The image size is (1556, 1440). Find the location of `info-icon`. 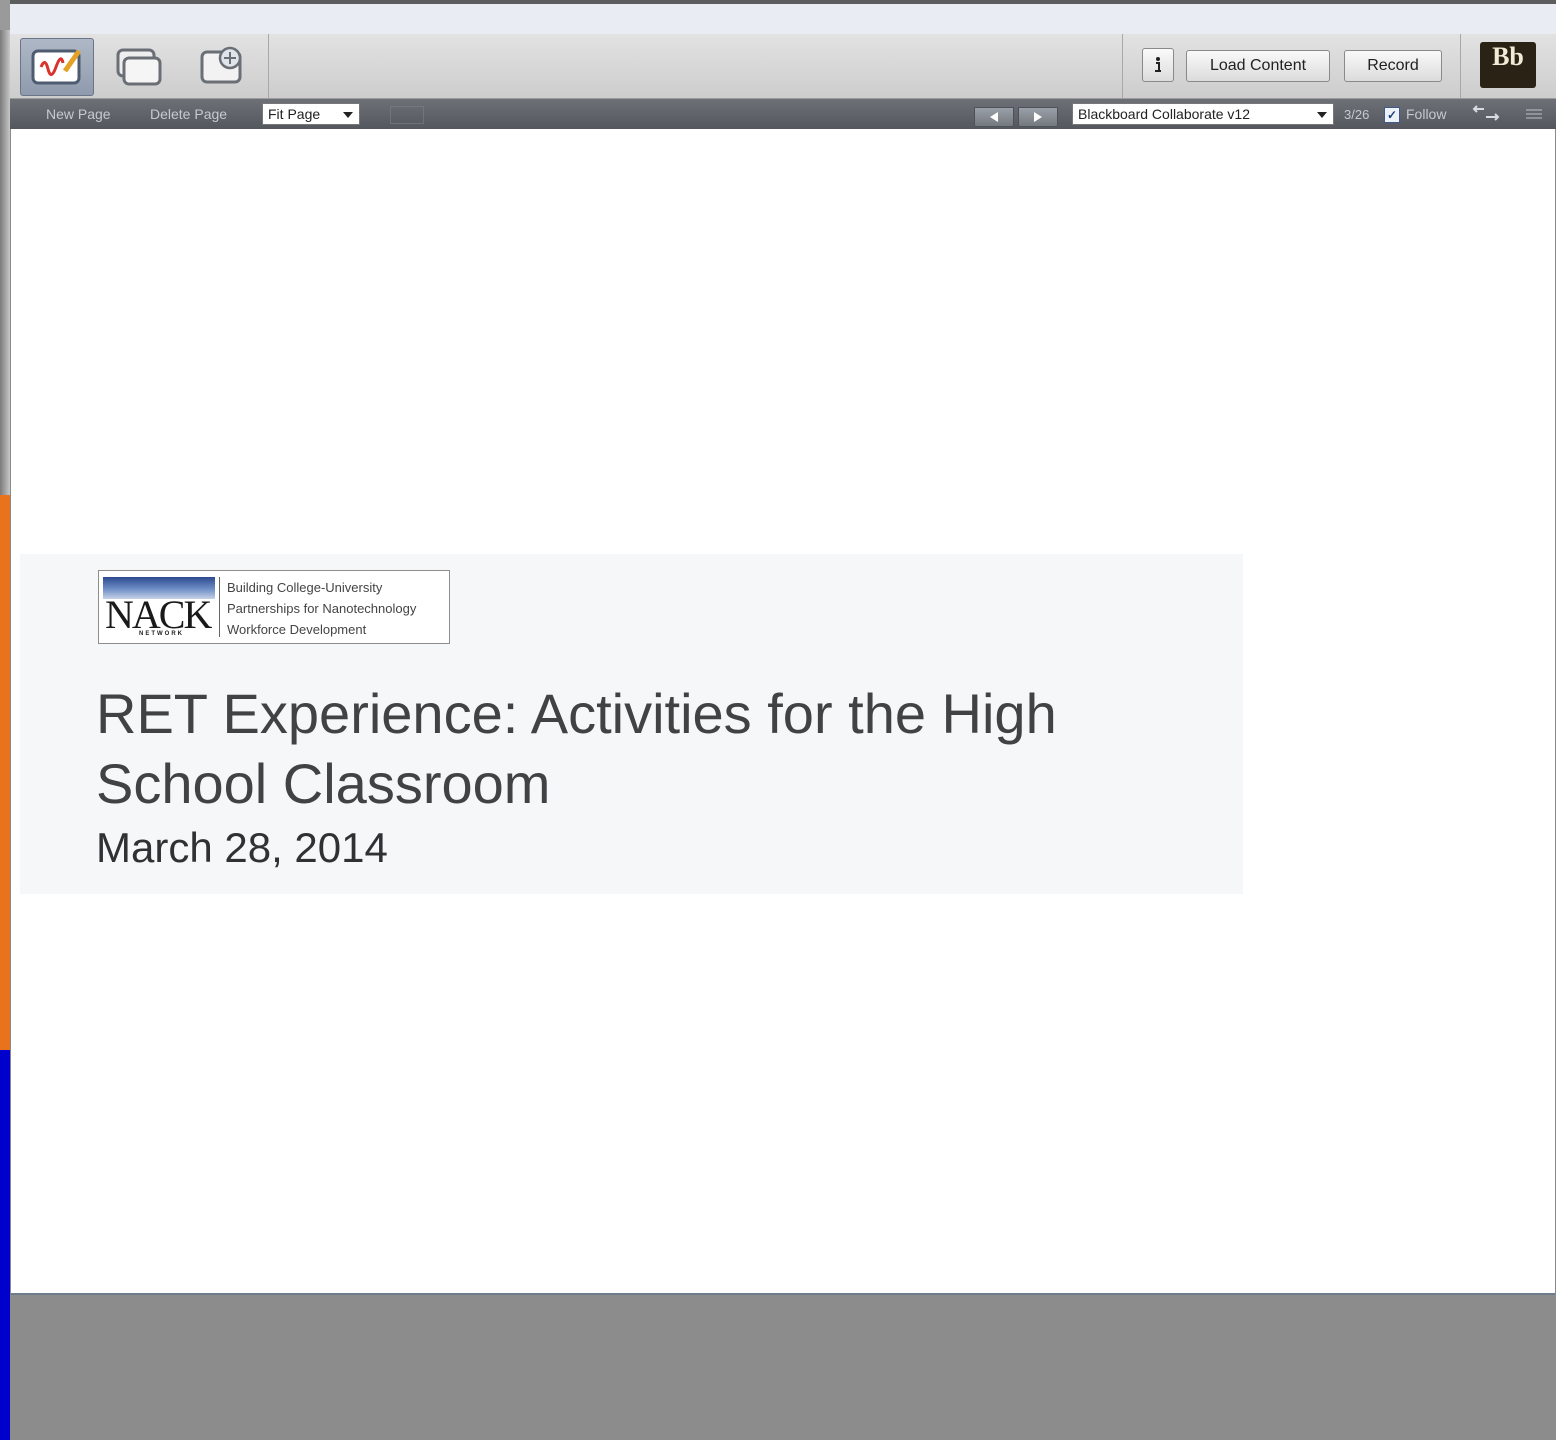

info-icon is located at coordinates (1158, 64).